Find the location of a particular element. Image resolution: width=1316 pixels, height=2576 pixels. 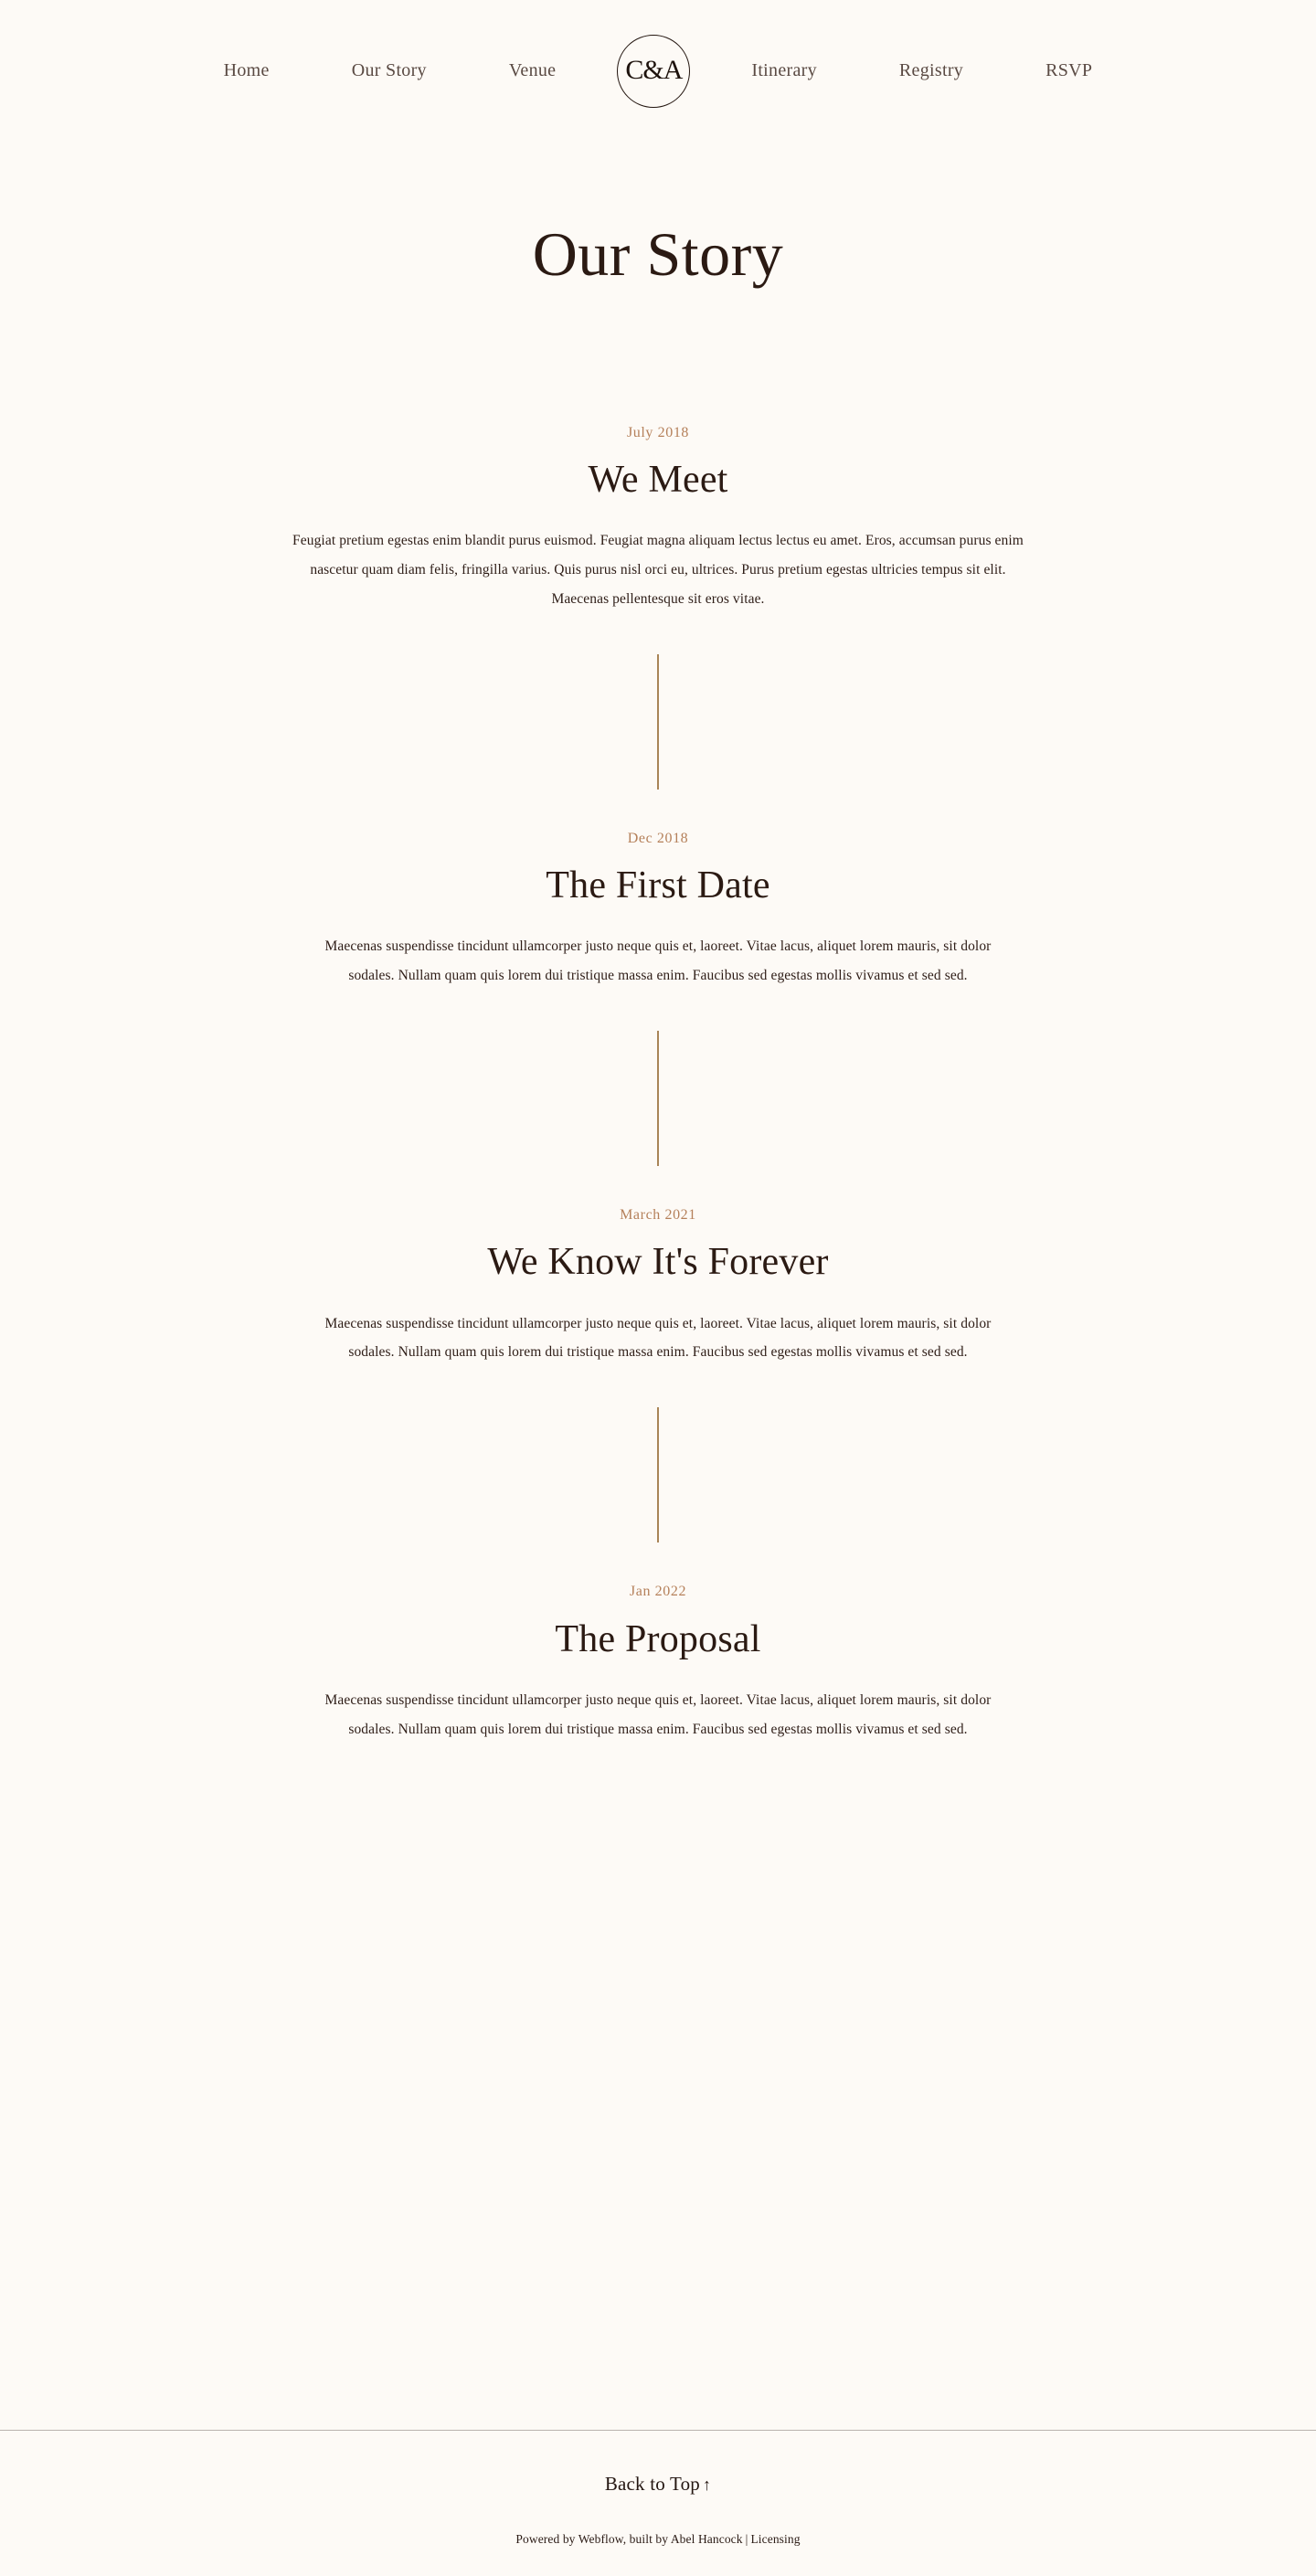

arrow-up-icon: ↑ is located at coordinates (707, 2484).